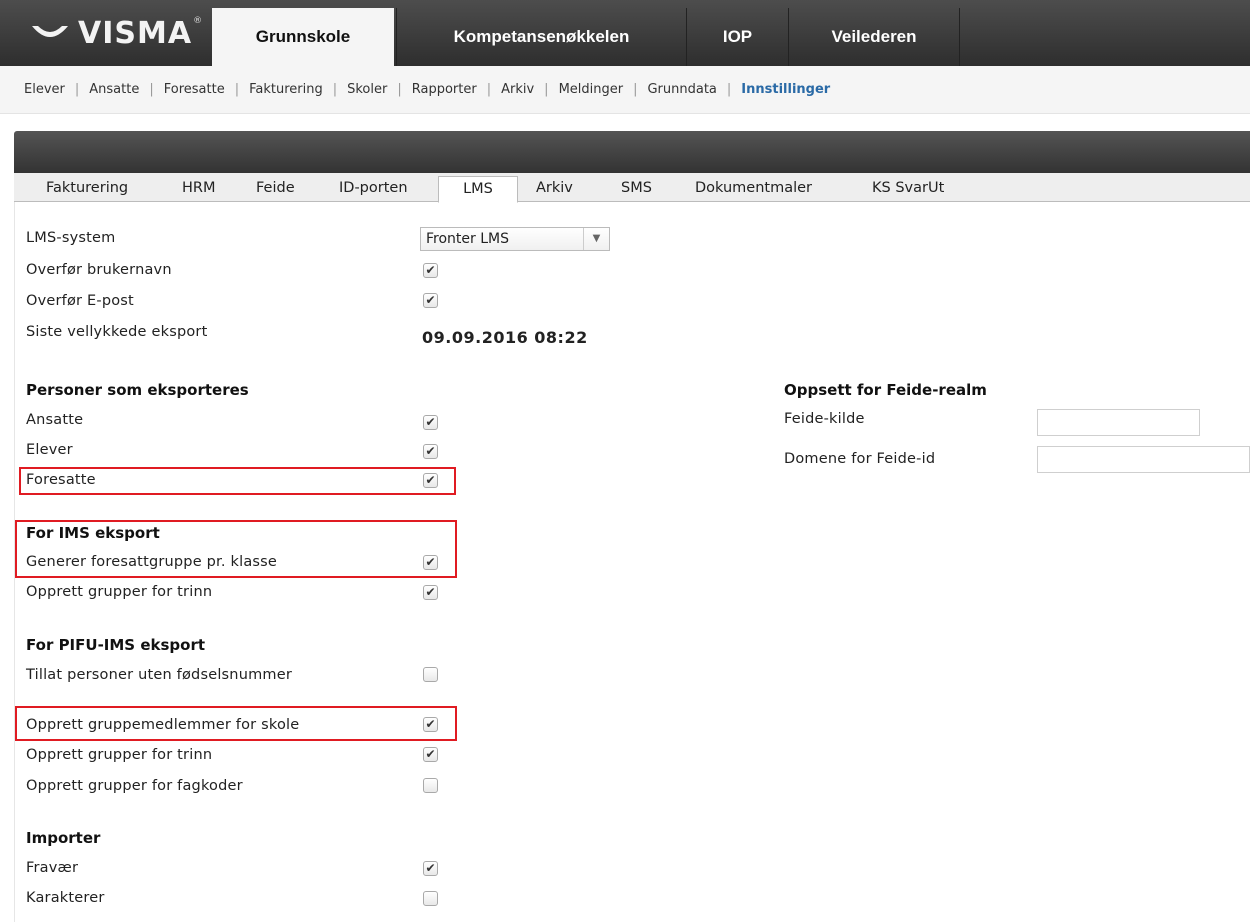  What do you see at coordinates (860, 459) in the screenshot?
I see `domene-feide-id-label: Domene for Feide-id` at bounding box center [860, 459].